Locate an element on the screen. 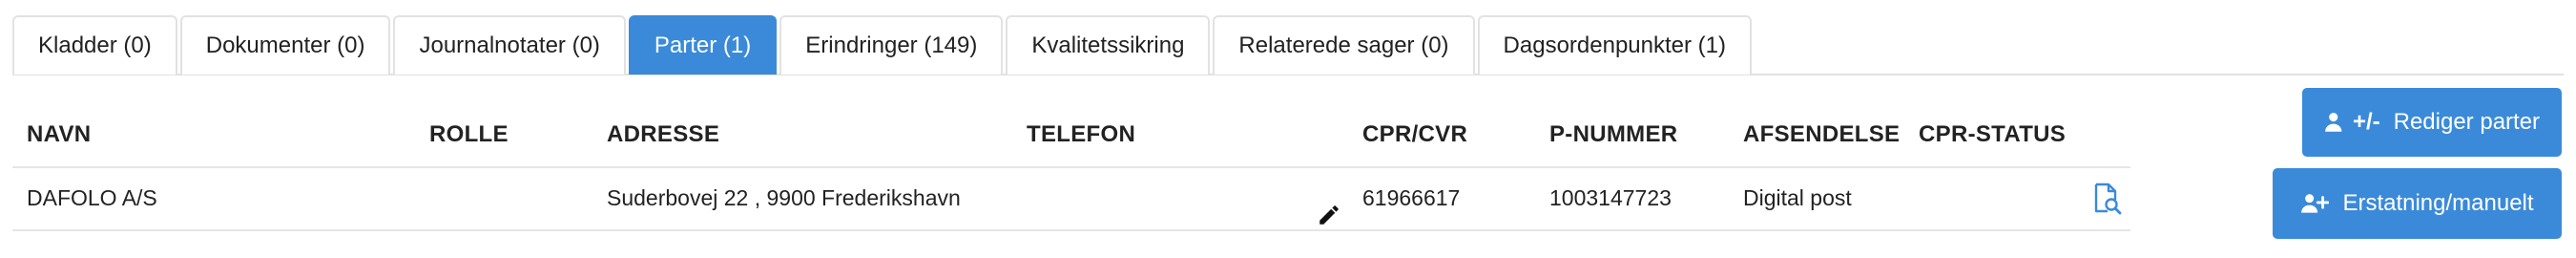 The height and width of the screenshot is (258, 2576). edit-parties-label: Rediger parter is located at coordinates (2467, 122).